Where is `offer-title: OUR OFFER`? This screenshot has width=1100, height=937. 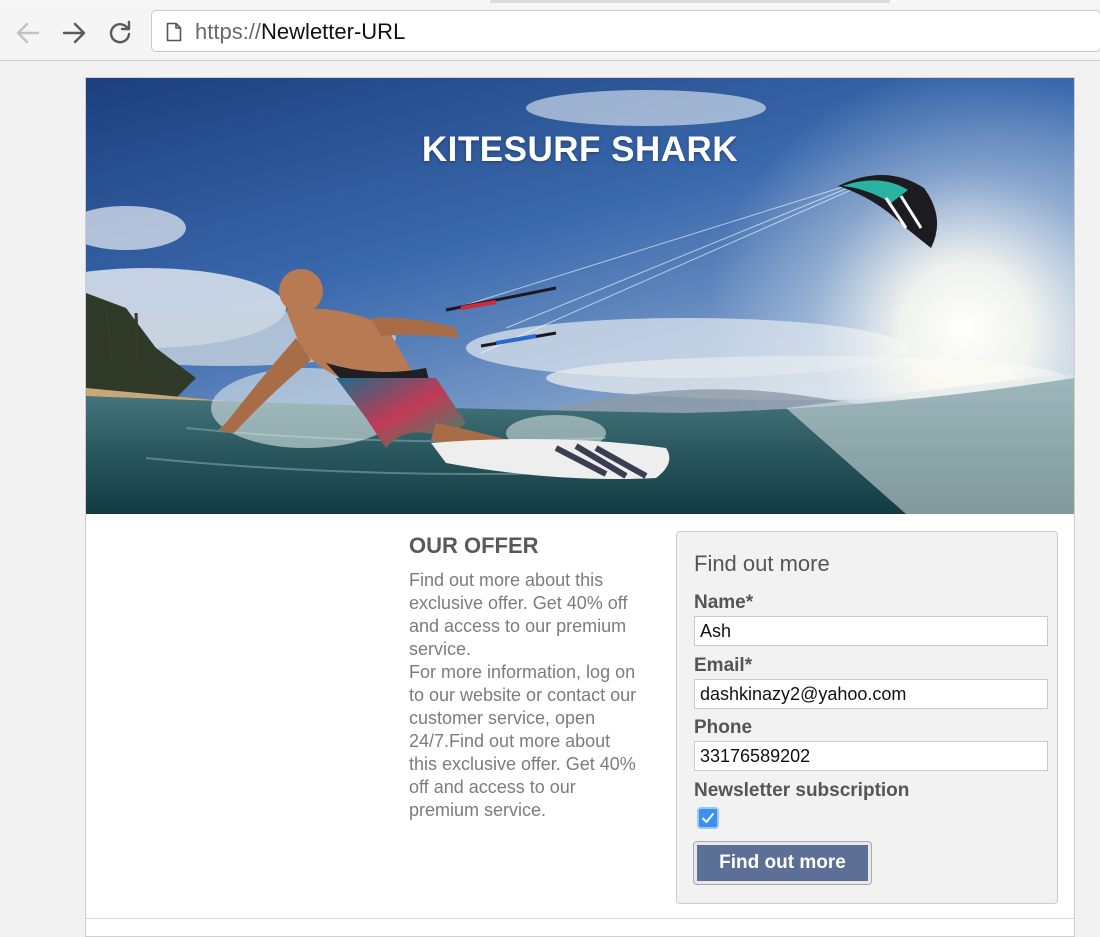 offer-title: OUR OFFER is located at coordinates (474, 545).